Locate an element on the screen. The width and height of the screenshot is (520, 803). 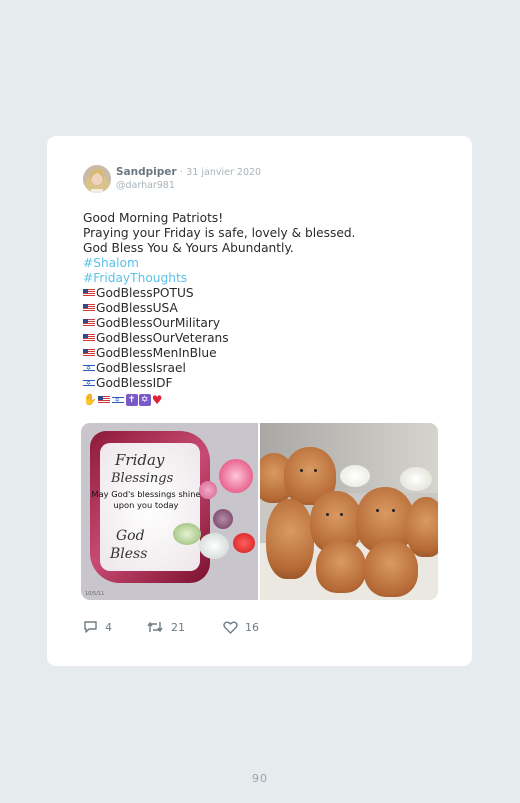
author-line: Sandpiper · 31 janvier 2020 is located at coordinates (188, 172).